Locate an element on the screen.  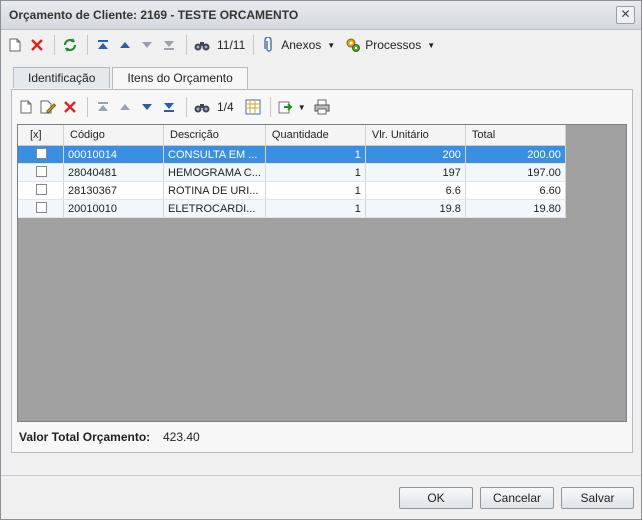
total-label: Valor Total Orçamento: is located at coordinates (85, 437).